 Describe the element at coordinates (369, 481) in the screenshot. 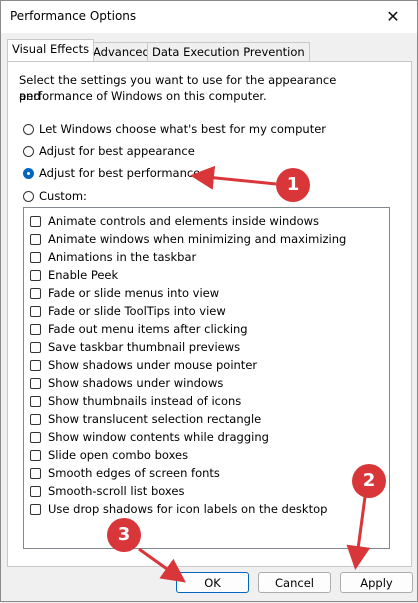

I see `annotation-marker-2: 2` at that location.